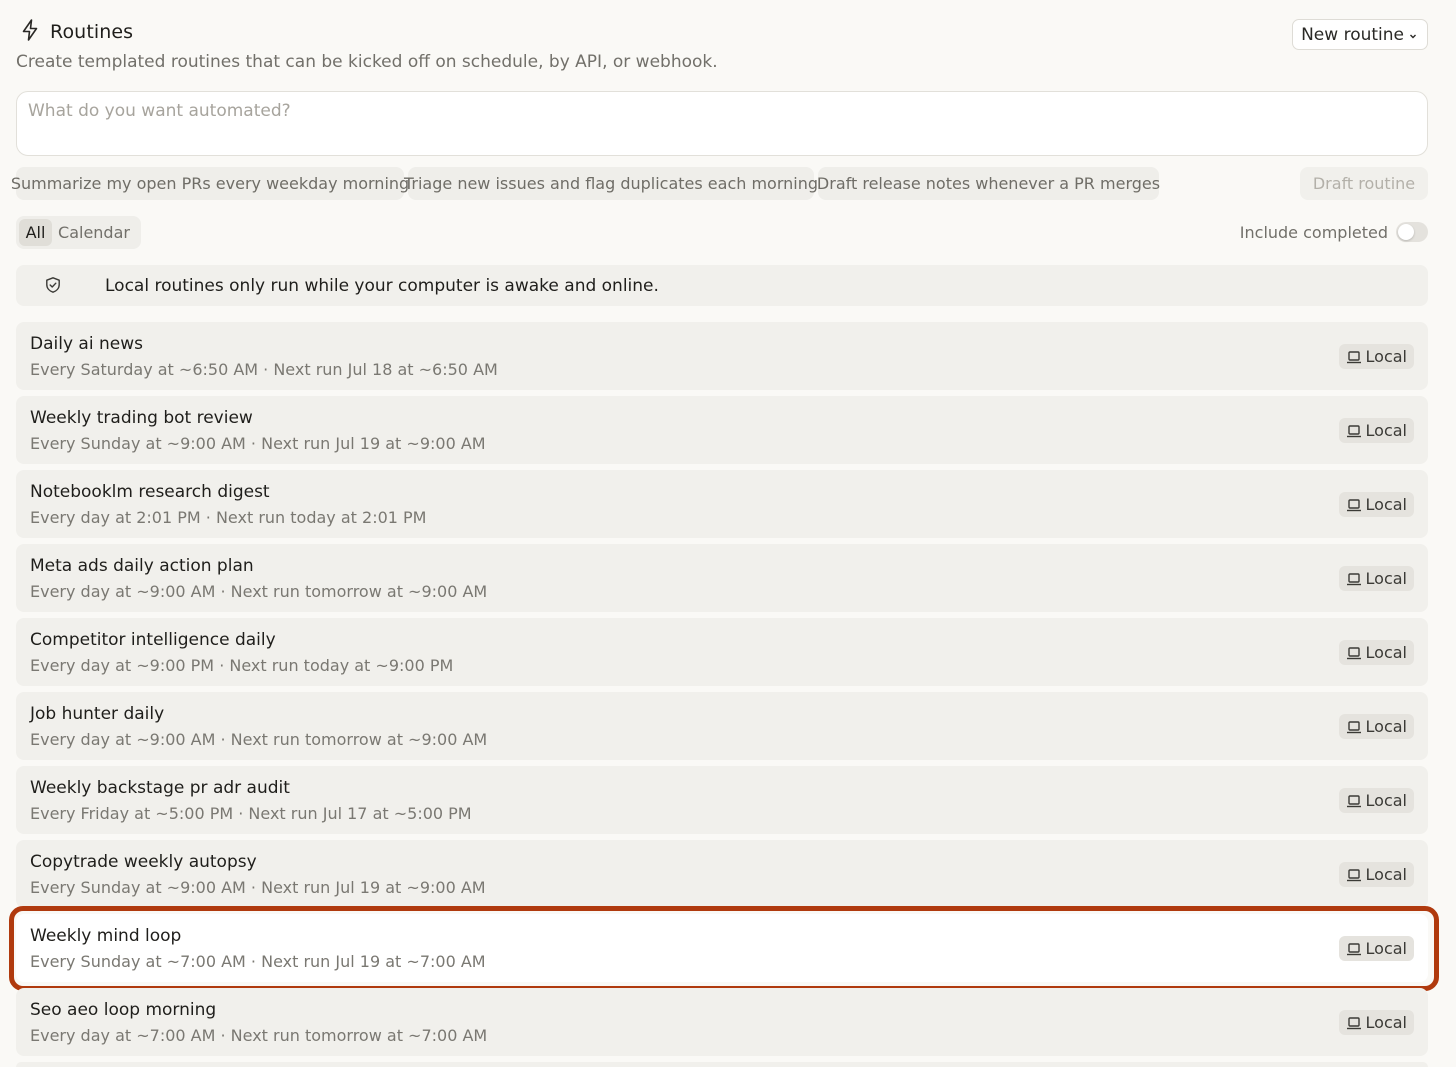 The height and width of the screenshot is (1067, 1456). Describe the element at coordinates (141, 418) in the screenshot. I see `routine-name: Weekly trading bot review` at that location.